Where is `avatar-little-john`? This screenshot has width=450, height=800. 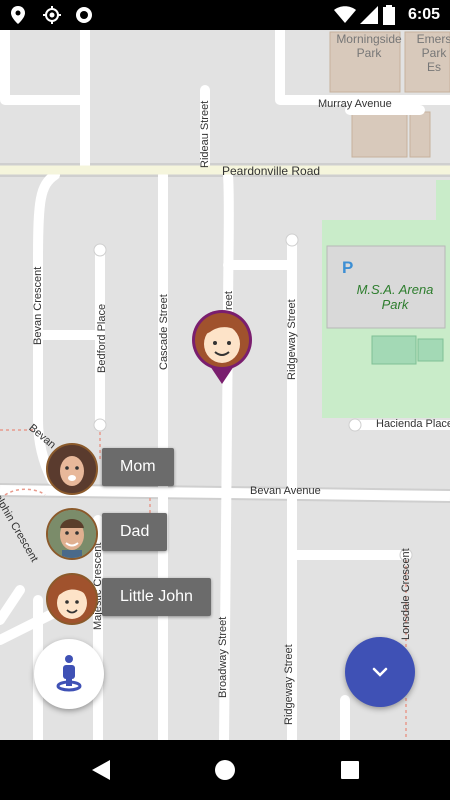
avatar-little-john is located at coordinates (72, 599).